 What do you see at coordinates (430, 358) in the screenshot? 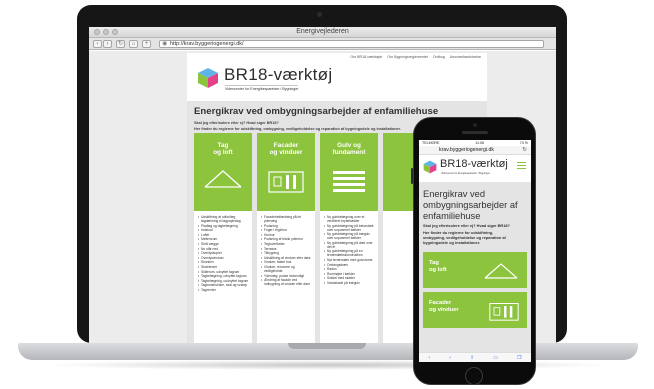
I see `back-arrow-icon: ‹` at bounding box center [430, 358].